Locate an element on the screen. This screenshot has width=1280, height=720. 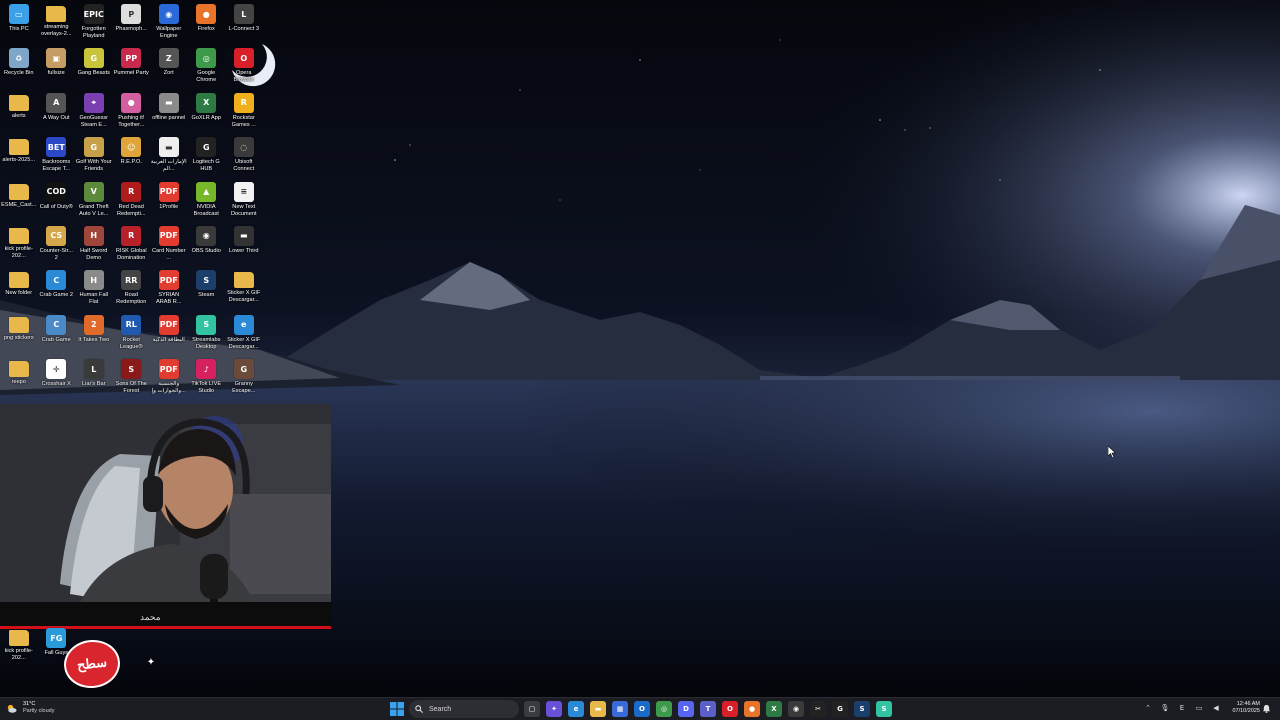
desktop-icon-item: ▣ fullsize is located at coordinates (57, 68).